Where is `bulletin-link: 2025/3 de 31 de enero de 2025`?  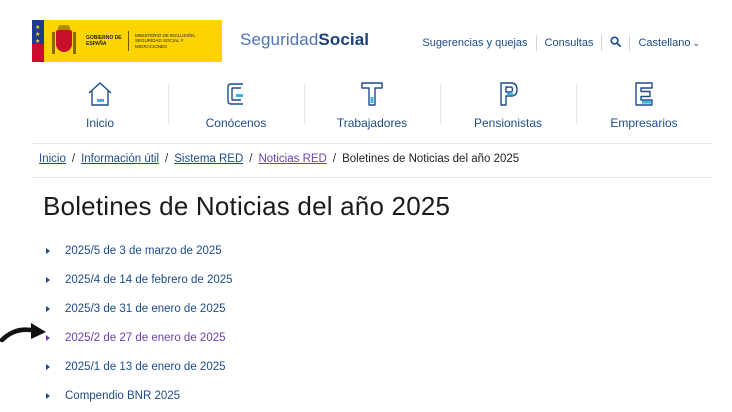 bulletin-link: 2025/3 de 31 de enero de 2025 is located at coordinates (145, 309).